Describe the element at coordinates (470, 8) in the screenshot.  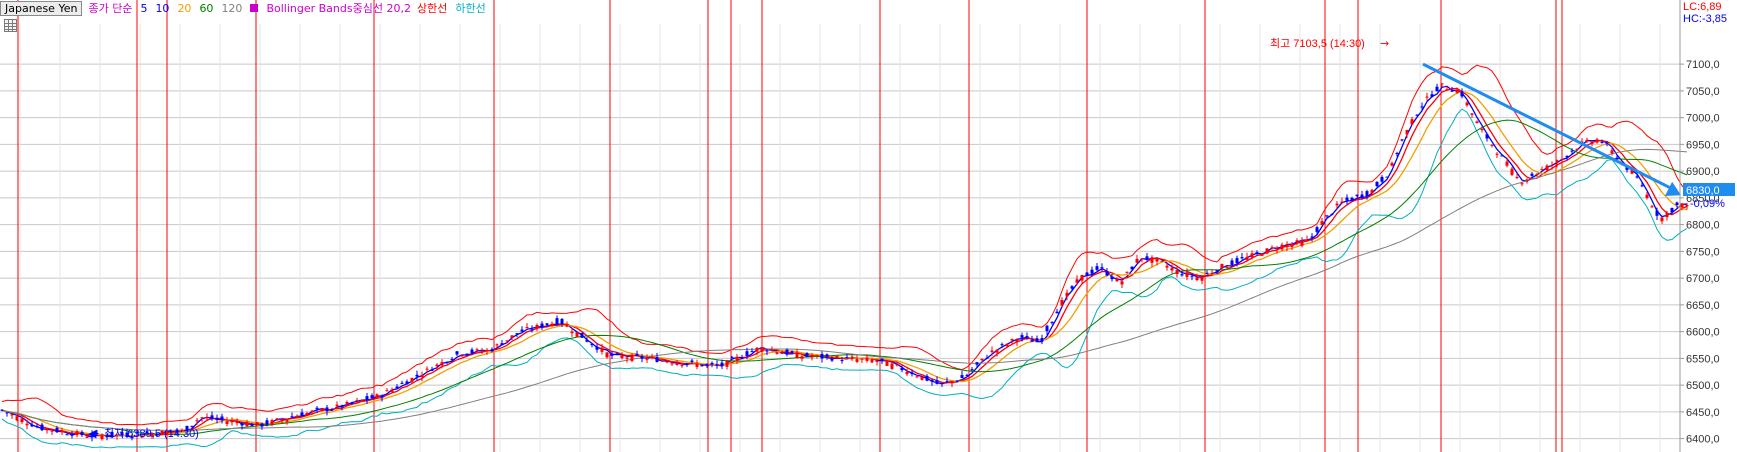
I see `bb-lower-label: 하한선` at that location.